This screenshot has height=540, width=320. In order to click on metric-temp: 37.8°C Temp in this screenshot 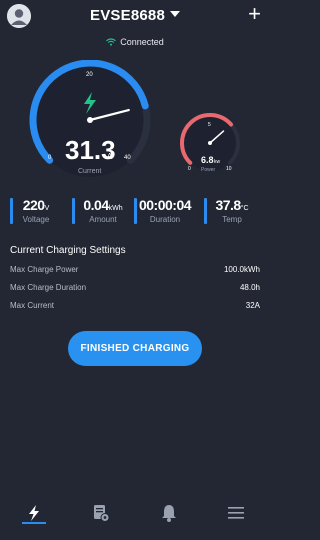, I will do `click(232, 212)`.